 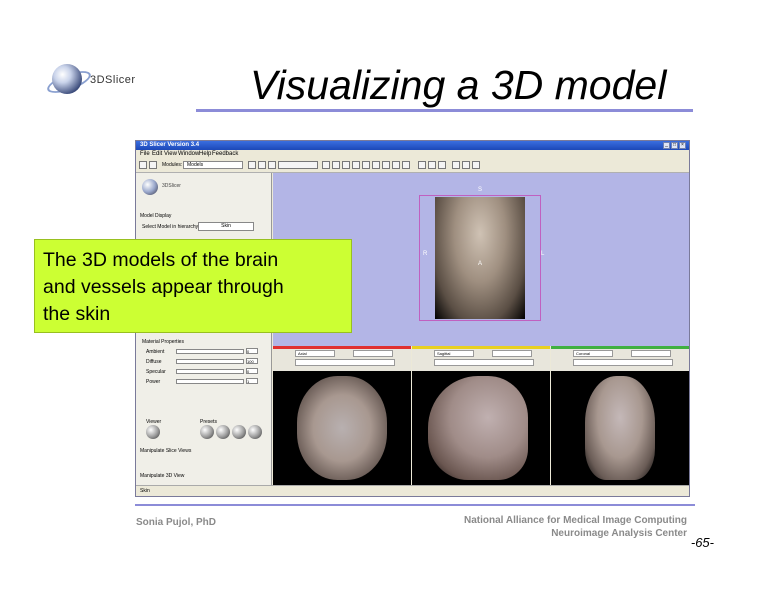 What do you see at coordinates (252, 165) in the screenshot?
I see `back-icon` at bounding box center [252, 165].